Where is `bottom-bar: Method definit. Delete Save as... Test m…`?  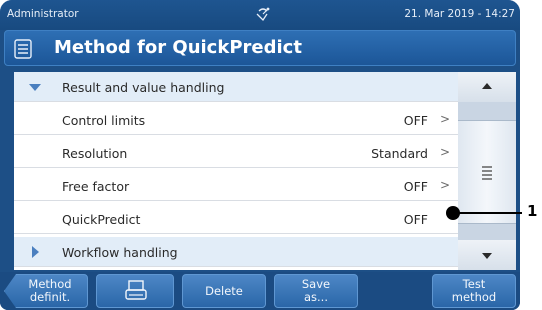
bottom-bar: Method definit. Delete Save as... Test m… is located at coordinates (260, 291).